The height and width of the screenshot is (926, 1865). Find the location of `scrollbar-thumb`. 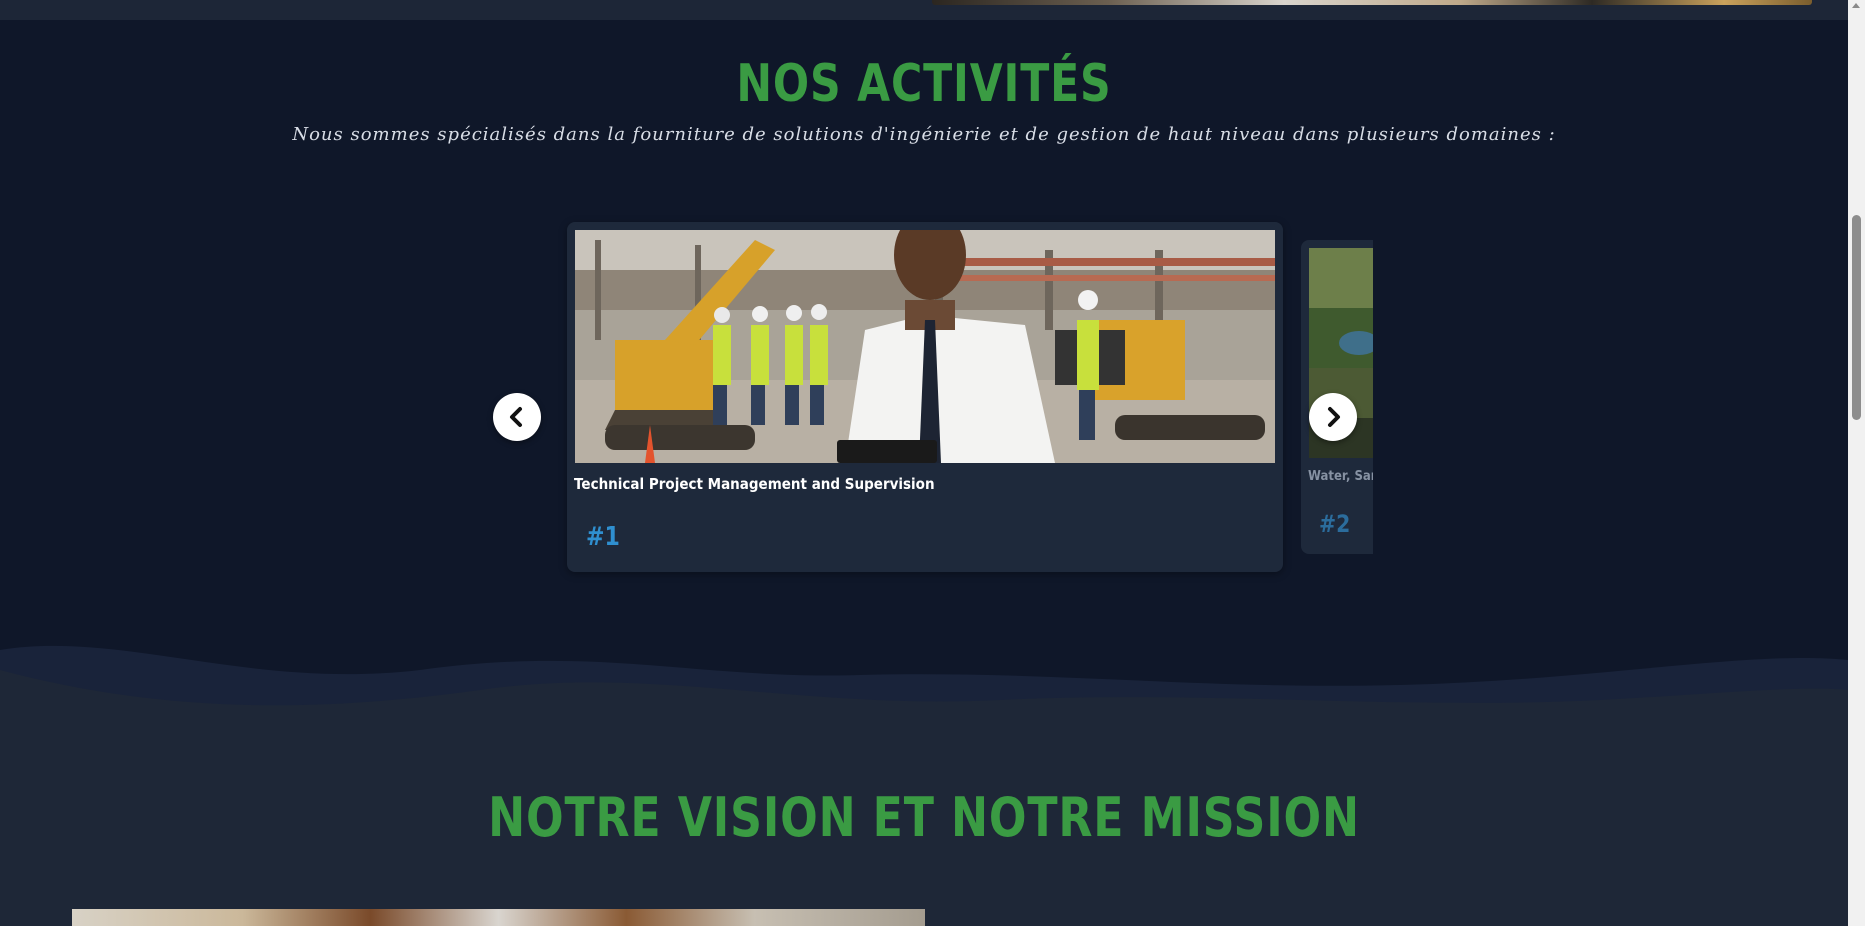

scrollbar-thumb is located at coordinates (1856, 317).